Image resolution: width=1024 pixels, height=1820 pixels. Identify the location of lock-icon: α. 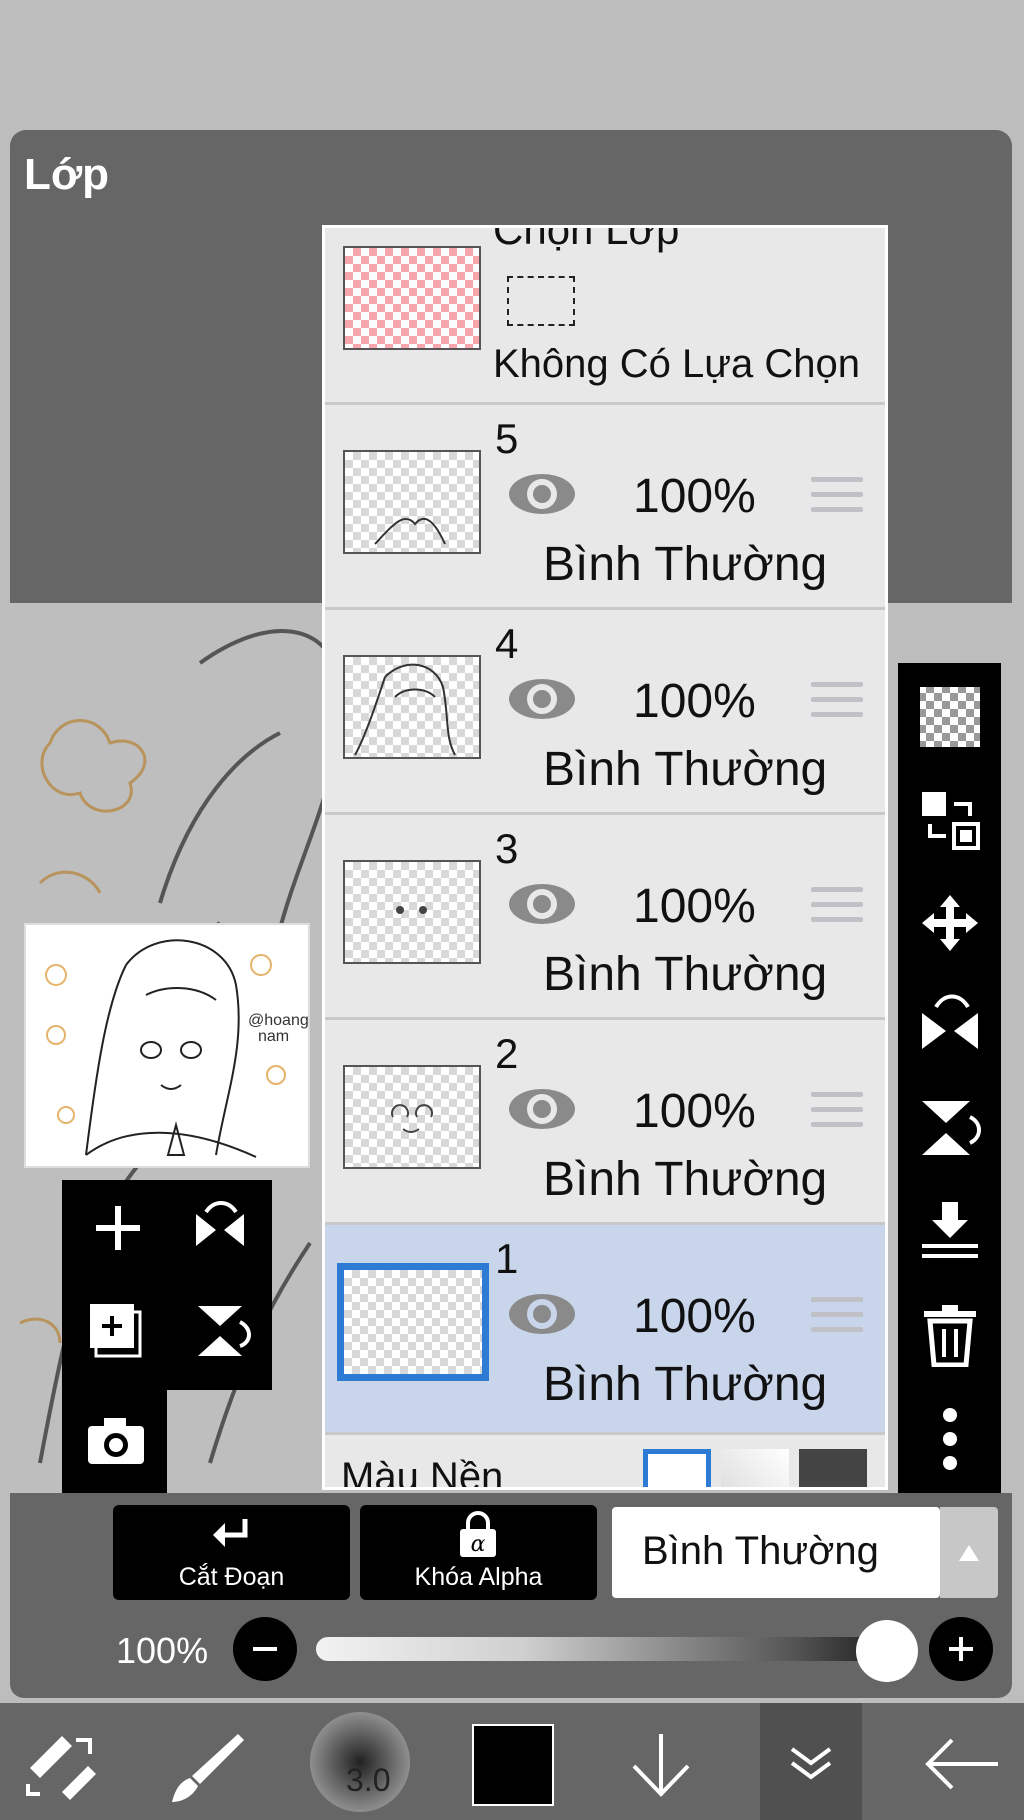
(478, 1534).